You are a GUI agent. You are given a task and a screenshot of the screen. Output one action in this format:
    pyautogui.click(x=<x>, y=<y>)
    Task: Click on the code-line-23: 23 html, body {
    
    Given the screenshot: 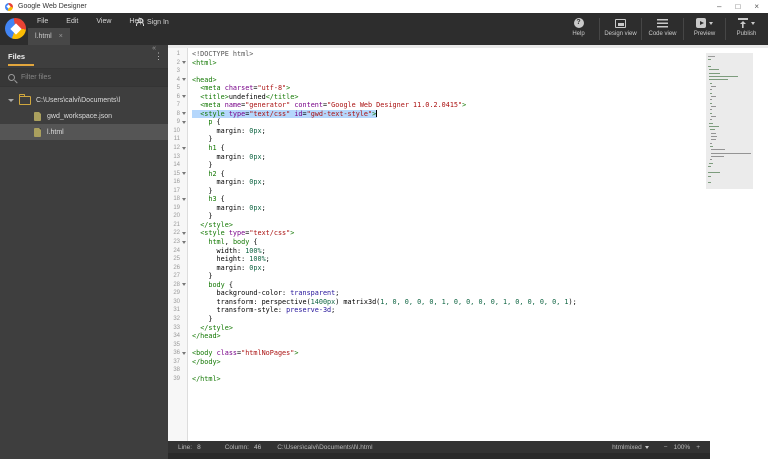 What is the action you would take?
    pyautogui.click(x=468, y=242)
    